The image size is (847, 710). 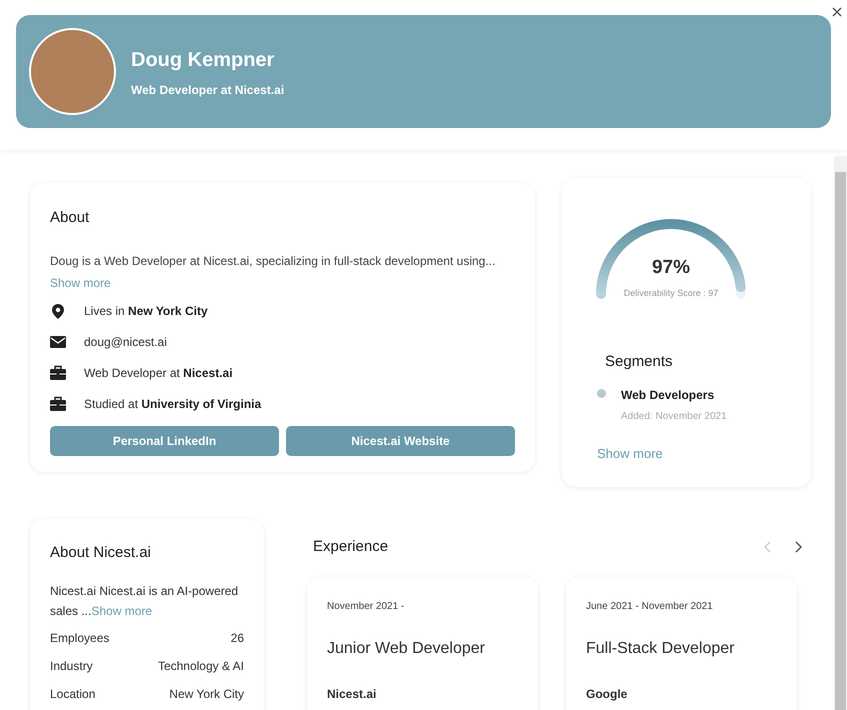 What do you see at coordinates (80, 638) in the screenshot?
I see `fact-label: Employees` at bounding box center [80, 638].